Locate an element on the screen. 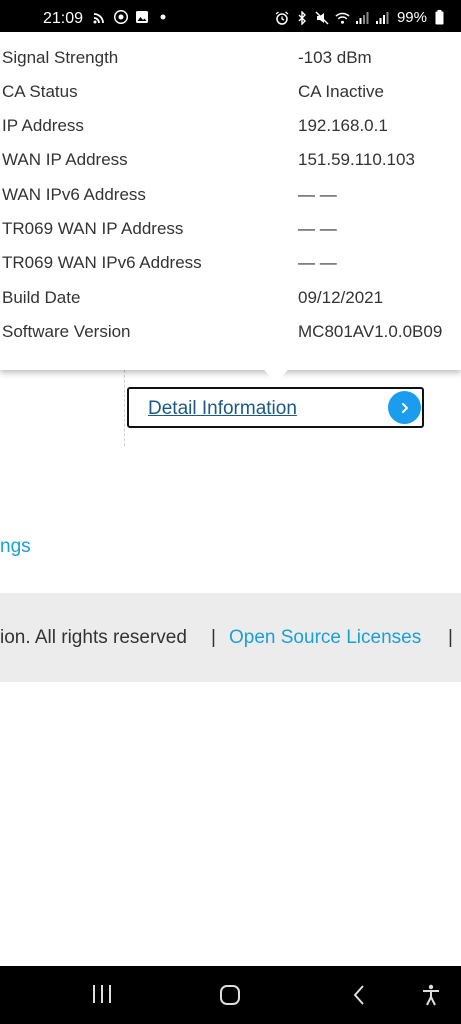 The image size is (461, 1024). info-row-software-version: Software Version MC801AV1.0.0B09 is located at coordinates (230, 332).